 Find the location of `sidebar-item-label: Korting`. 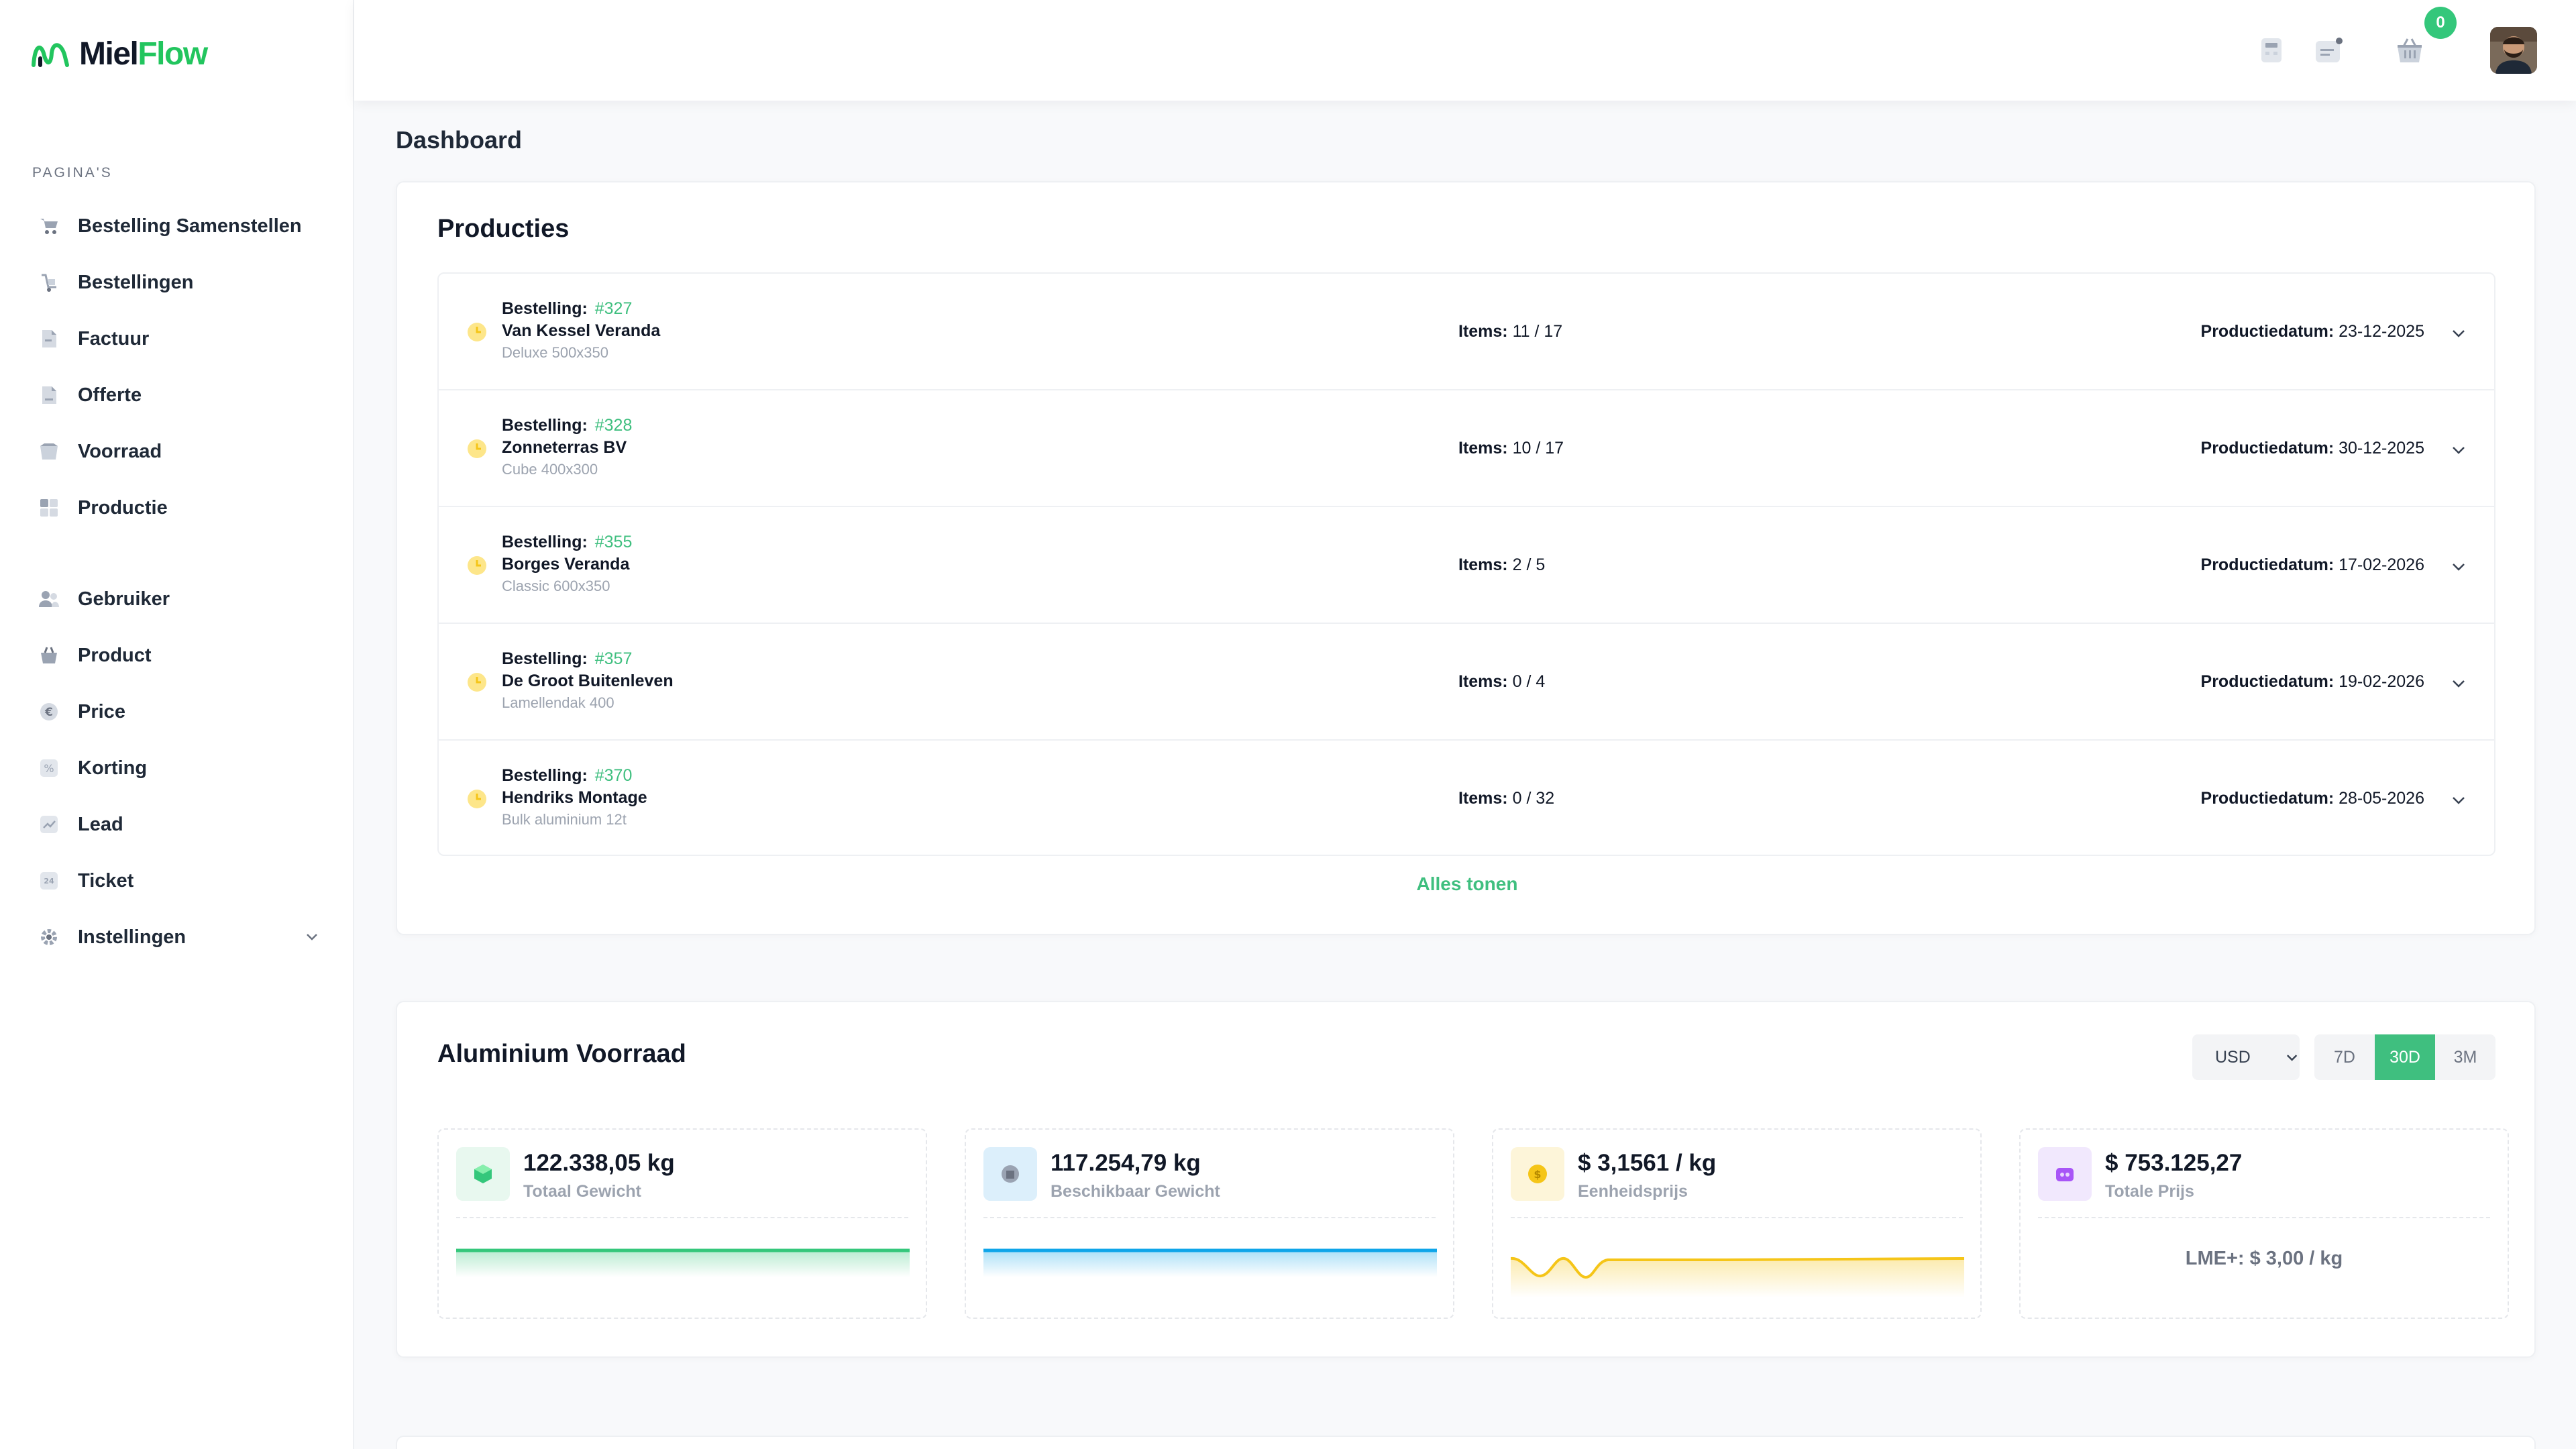

sidebar-item-label: Korting is located at coordinates (113, 768).